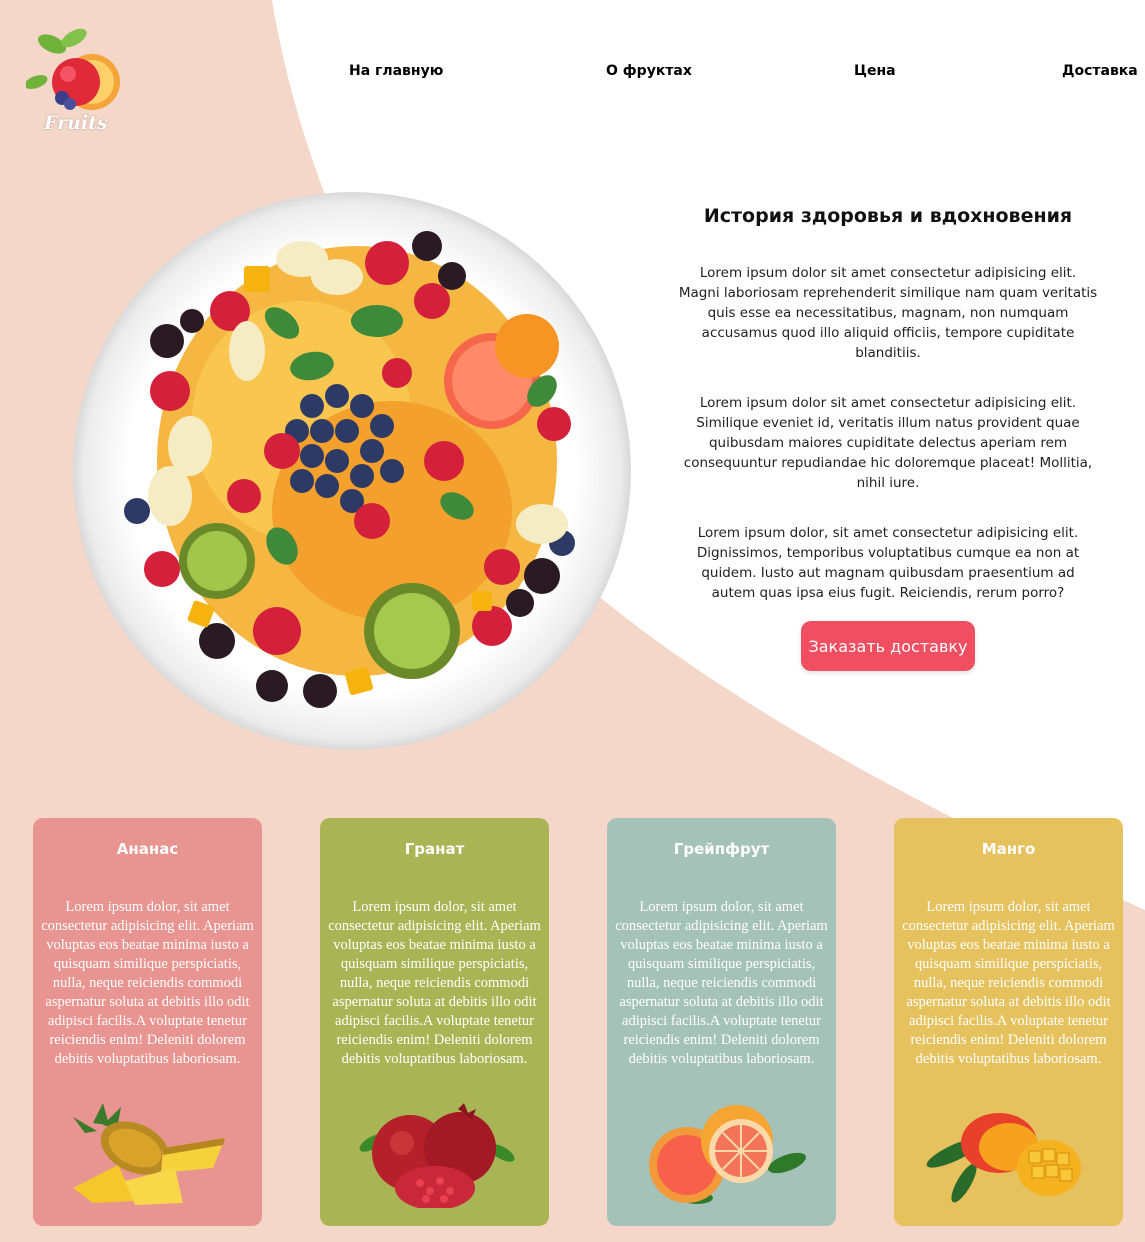 This screenshot has width=1145, height=1242. I want to click on main-nav: На главную О фруктах Цена Доставка, so click(572, 74).